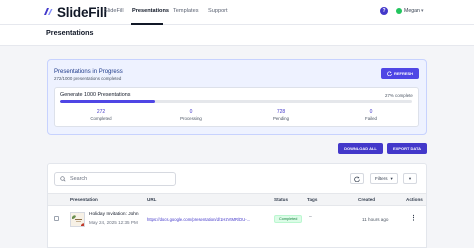 The image size is (474, 248). Describe the element at coordinates (399, 95) in the screenshot. I see `job-percent: 27% complete` at that location.